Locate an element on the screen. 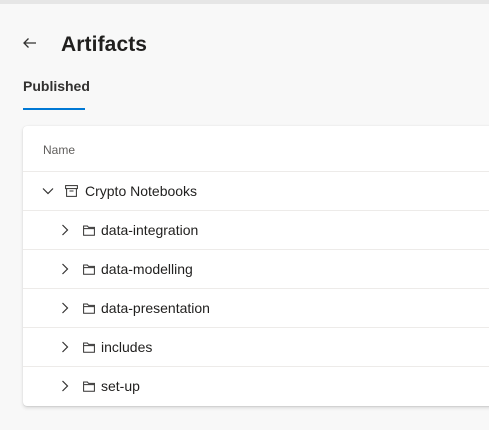 The width and height of the screenshot is (489, 430). tab-selected-indicator is located at coordinates (54, 109).